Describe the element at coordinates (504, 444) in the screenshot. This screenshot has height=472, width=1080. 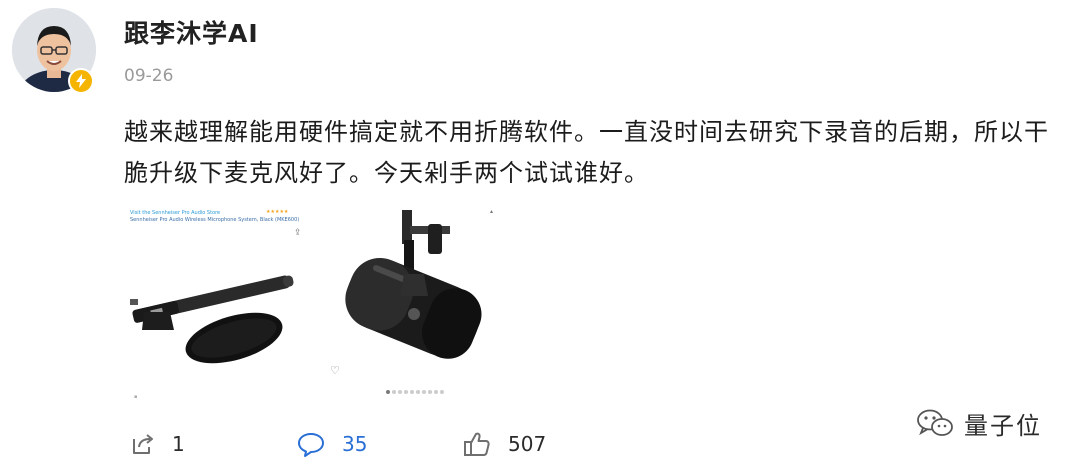
I see `like-button: 507` at that location.